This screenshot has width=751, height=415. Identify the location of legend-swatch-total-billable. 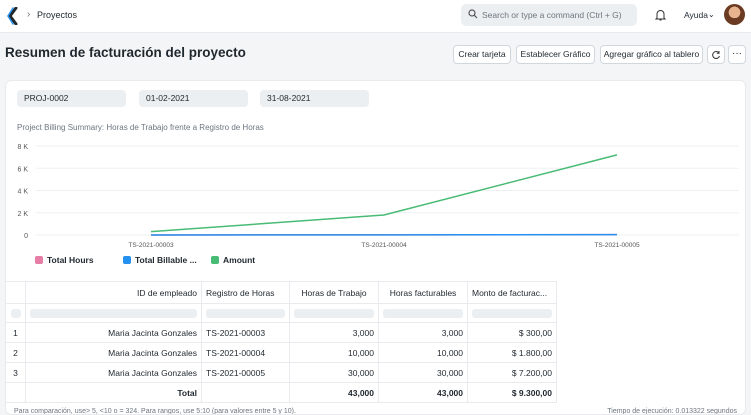
(127, 260).